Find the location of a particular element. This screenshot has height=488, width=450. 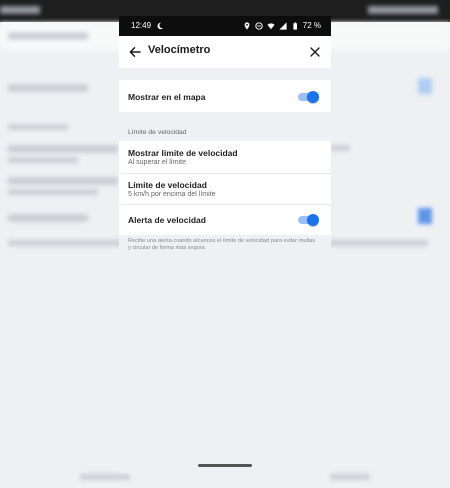

speed-alert-toggle is located at coordinates (308, 220).